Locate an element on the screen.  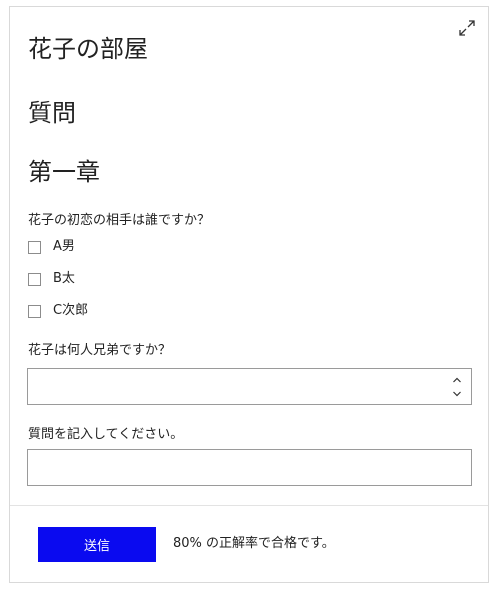
quantity-stepper is located at coordinates (457, 387).